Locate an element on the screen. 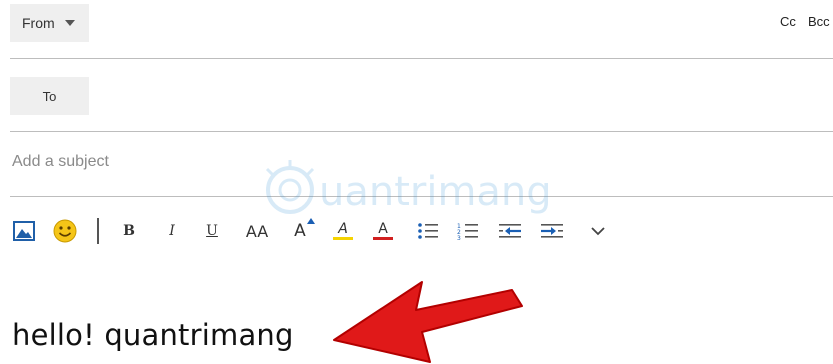 The image size is (833, 364). to-label: To is located at coordinates (49, 96).